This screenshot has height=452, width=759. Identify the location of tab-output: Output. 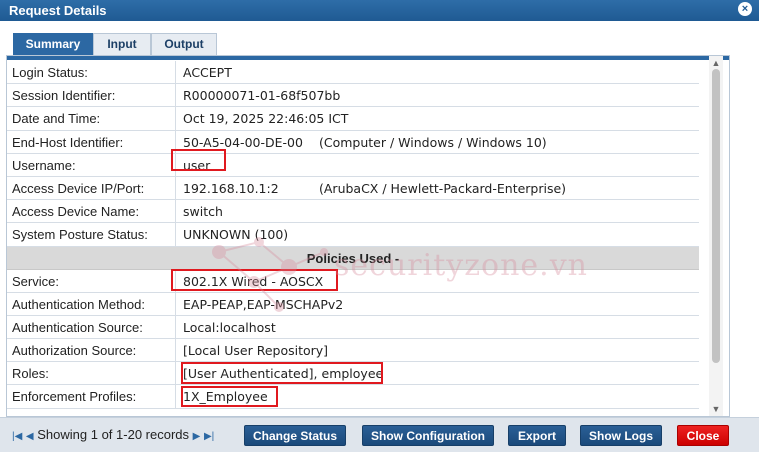
(184, 44).